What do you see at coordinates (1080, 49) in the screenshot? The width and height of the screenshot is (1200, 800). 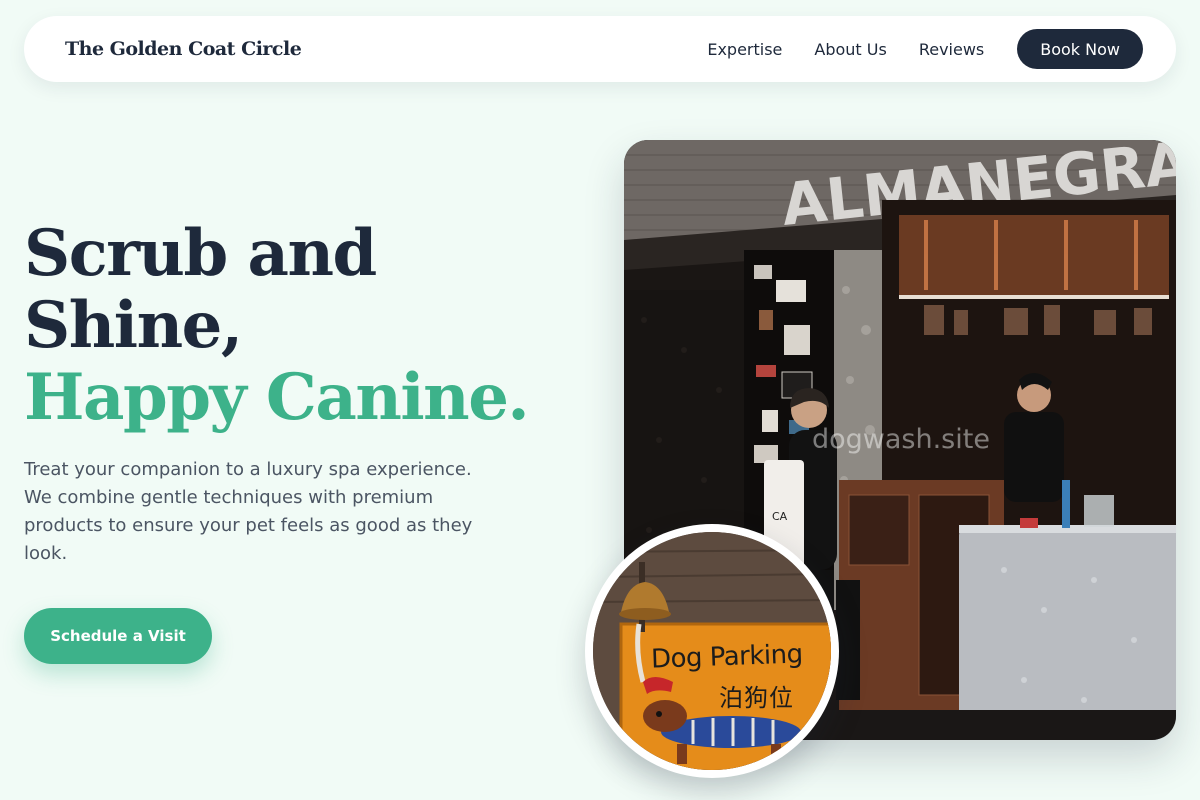 I see `book-now-button: Book Now` at bounding box center [1080, 49].